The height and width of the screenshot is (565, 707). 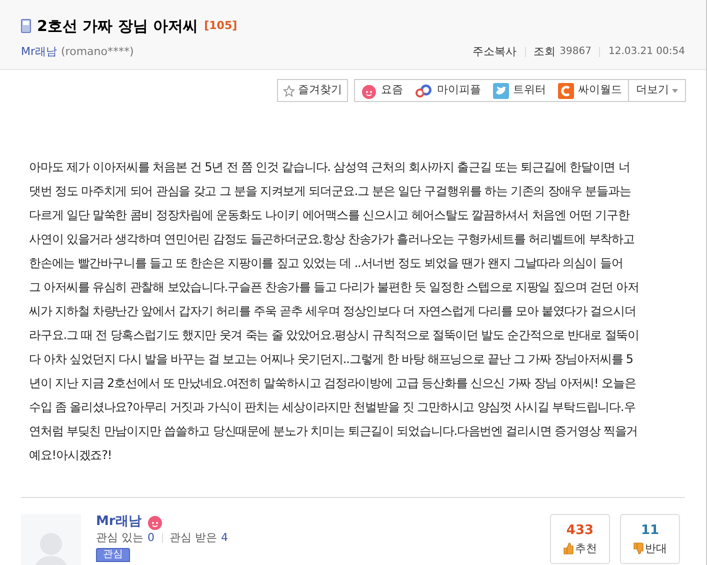 I want to click on copy-link: 주소복사, so click(x=494, y=52).